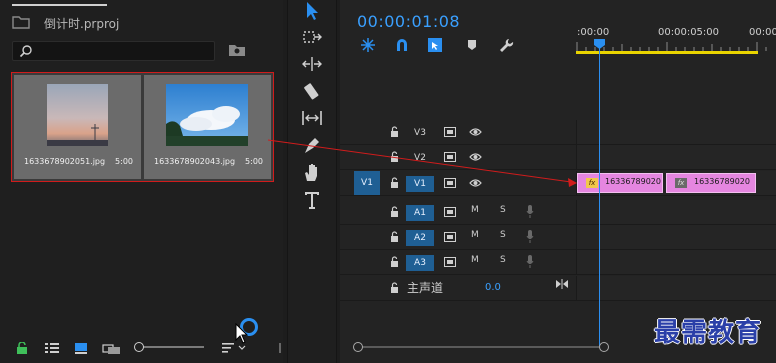 The image size is (776, 363). I want to click on panel-divider, so click(280, 348).